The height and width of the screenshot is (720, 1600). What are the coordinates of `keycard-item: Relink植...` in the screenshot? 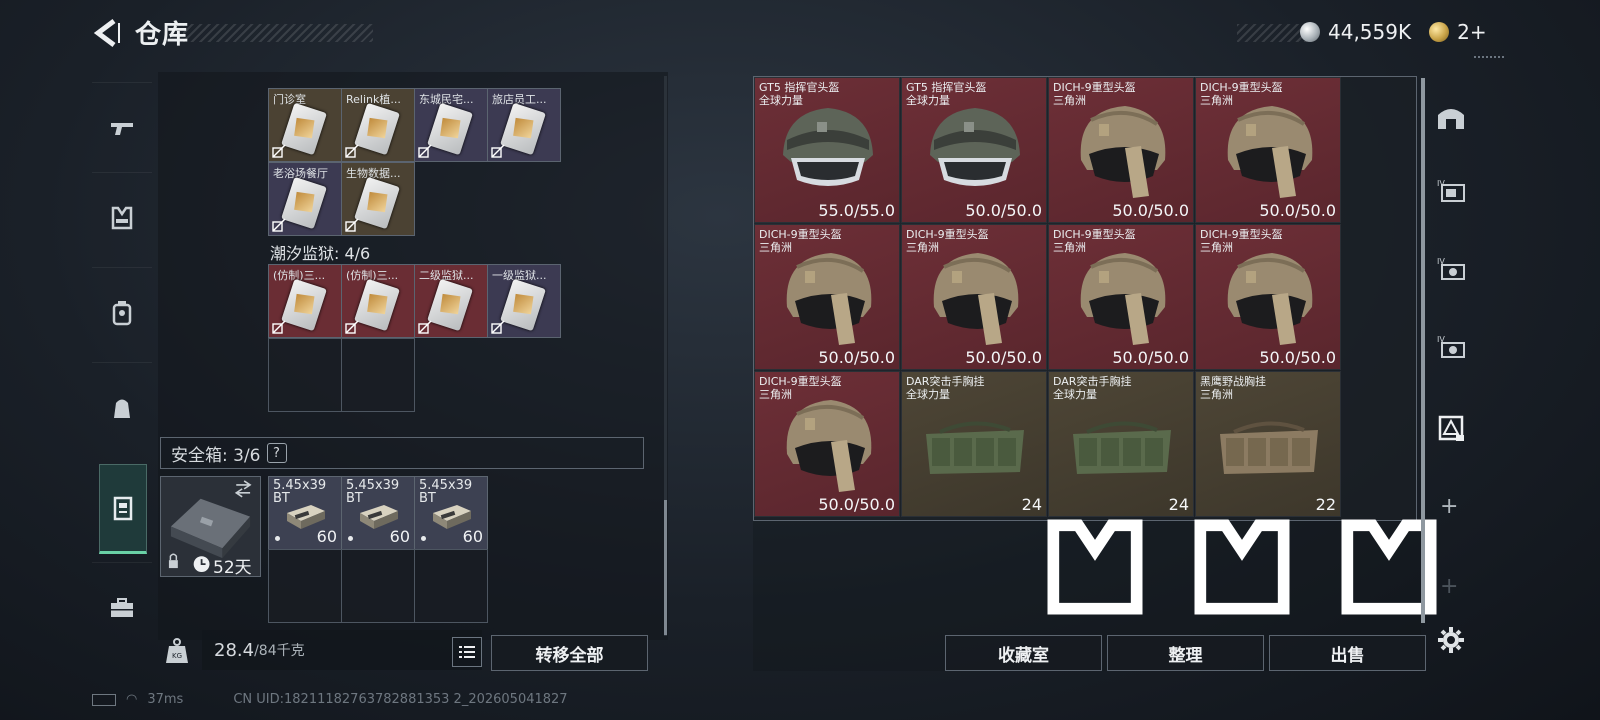 It's located at (378, 125).